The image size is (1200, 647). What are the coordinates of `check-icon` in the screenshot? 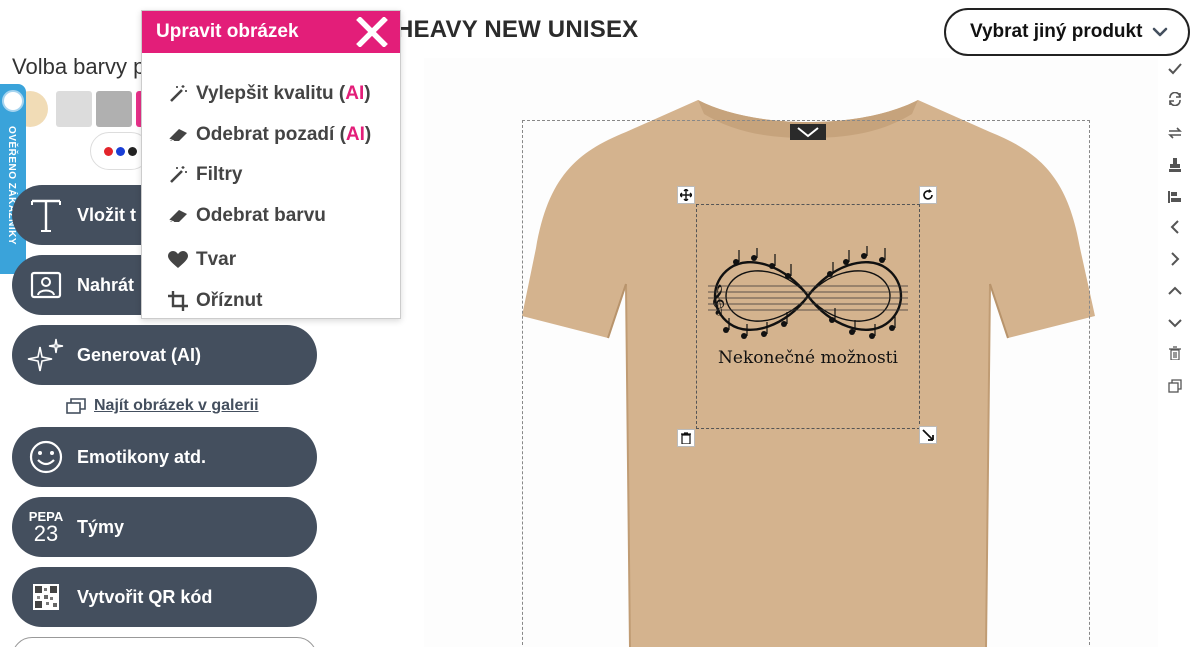 It's located at (1175, 69).